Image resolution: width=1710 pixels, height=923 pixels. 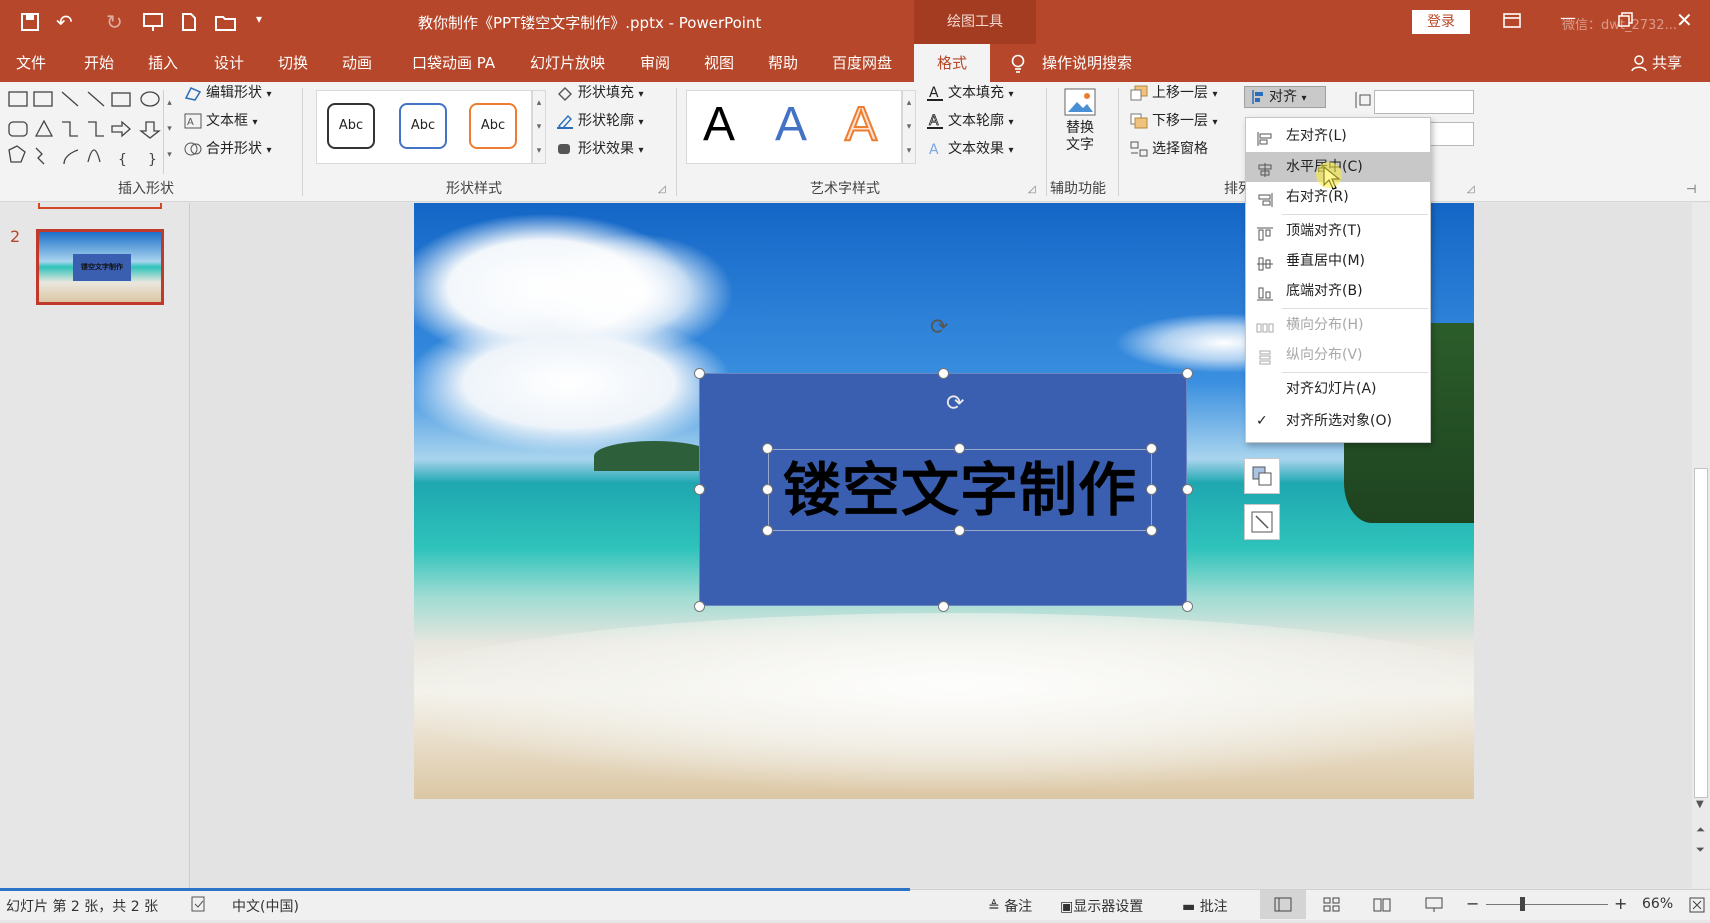 I want to click on vertical-scrollbar: ▼ ⏶ ⏷, so click(x=1701, y=546).